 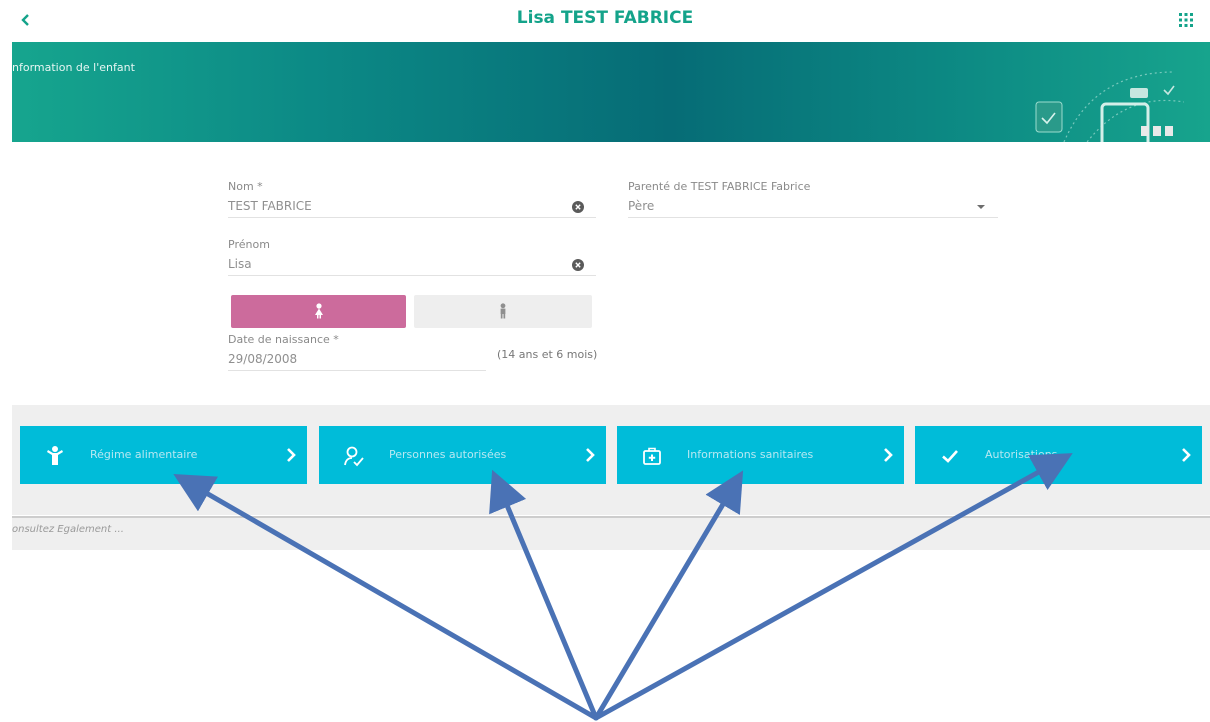 What do you see at coordinates (950, 456) in the screenshot?
I see `check-icon` at bounding box center [950, 456].